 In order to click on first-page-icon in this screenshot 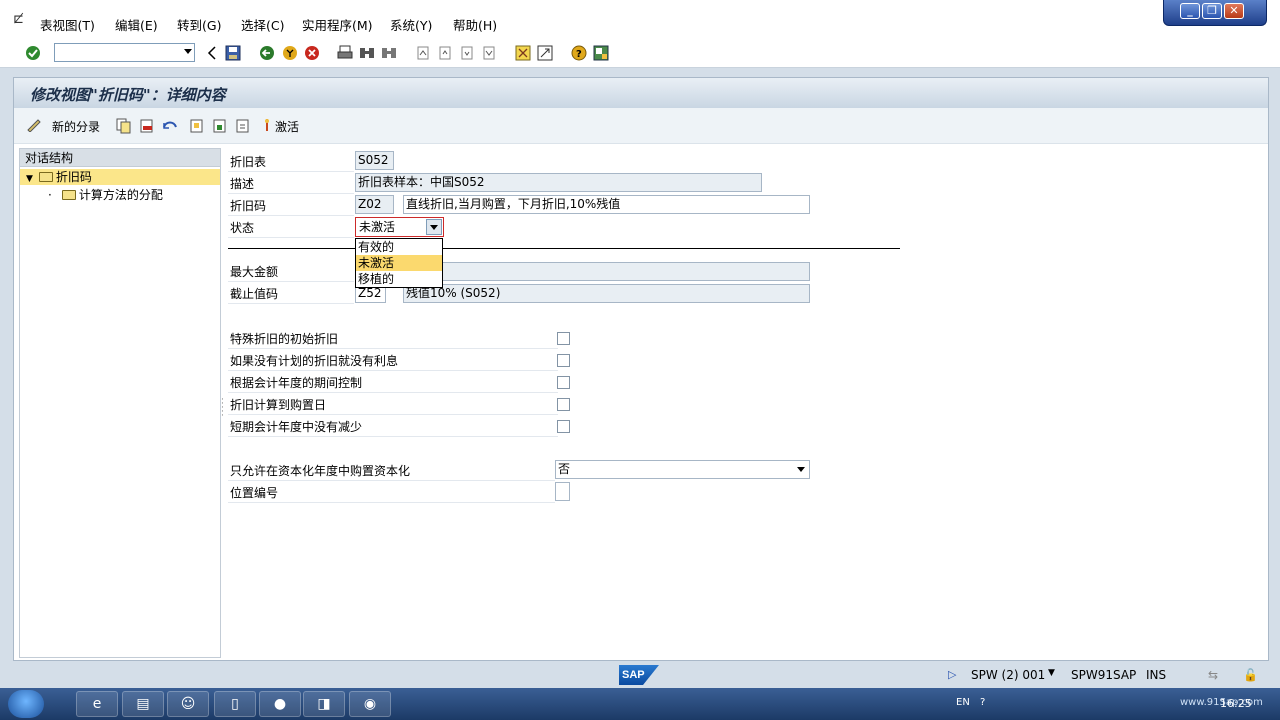, I will do `click(423, 52)`.